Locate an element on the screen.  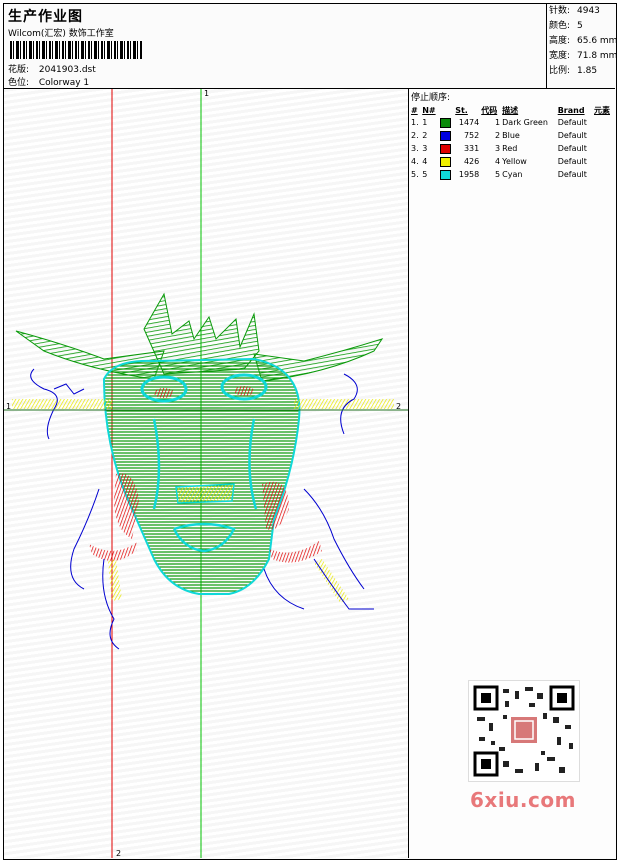
row-stitches: 331 is located at coordinates (471, 148).